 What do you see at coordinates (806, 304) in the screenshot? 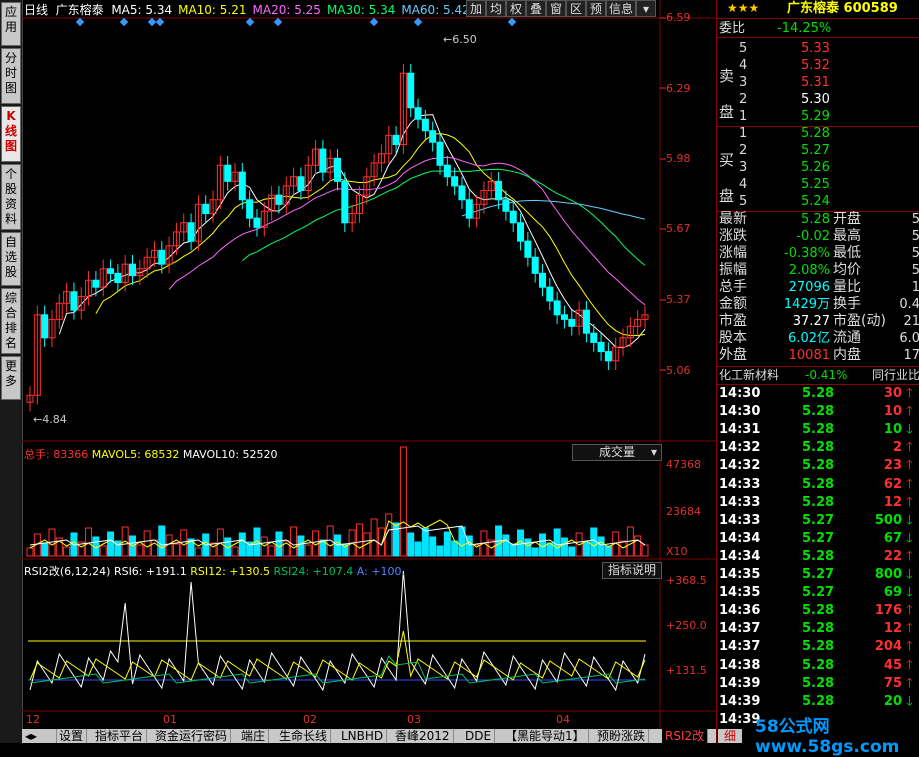
I see `stat-value: 1429万` at bounding box center [806, 304].